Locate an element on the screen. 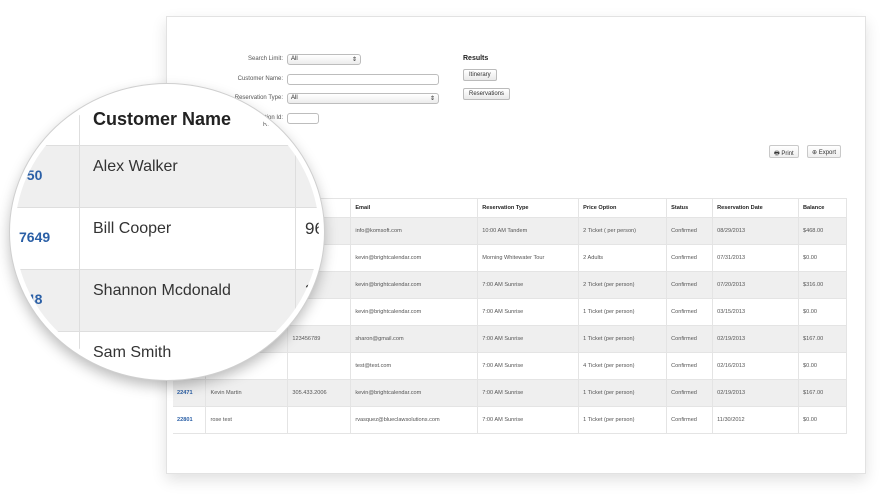 The height and width of the screenshot is (500, 890). magnifier-row-id: 550 is located at coordinates (30, 175).